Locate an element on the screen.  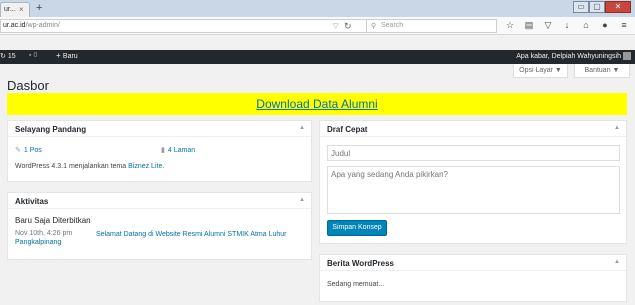
browser-tab: ur... × is located at coordinates (15, 9).